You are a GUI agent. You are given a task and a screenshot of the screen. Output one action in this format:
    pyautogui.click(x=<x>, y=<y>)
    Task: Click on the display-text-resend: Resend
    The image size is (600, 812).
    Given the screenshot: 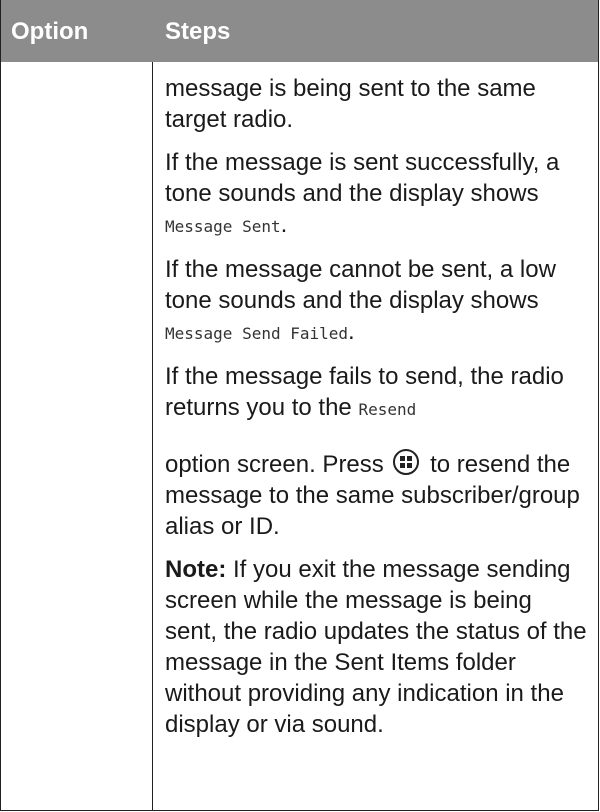 What is the action you would take?
    pyautogui.click(x=387, y=409)
    